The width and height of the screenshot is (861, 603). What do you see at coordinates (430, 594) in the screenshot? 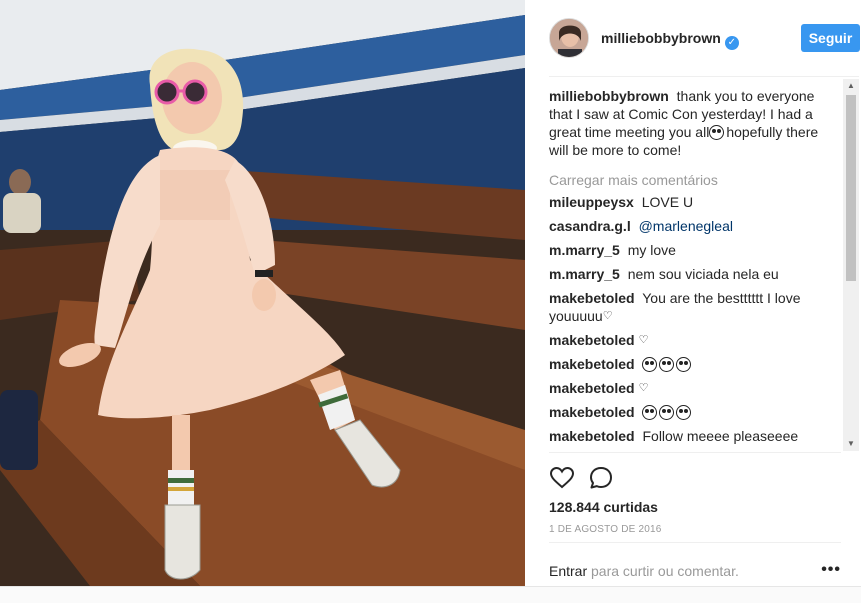
I see `page-bottom-strip` at bounding box center [430, 594].